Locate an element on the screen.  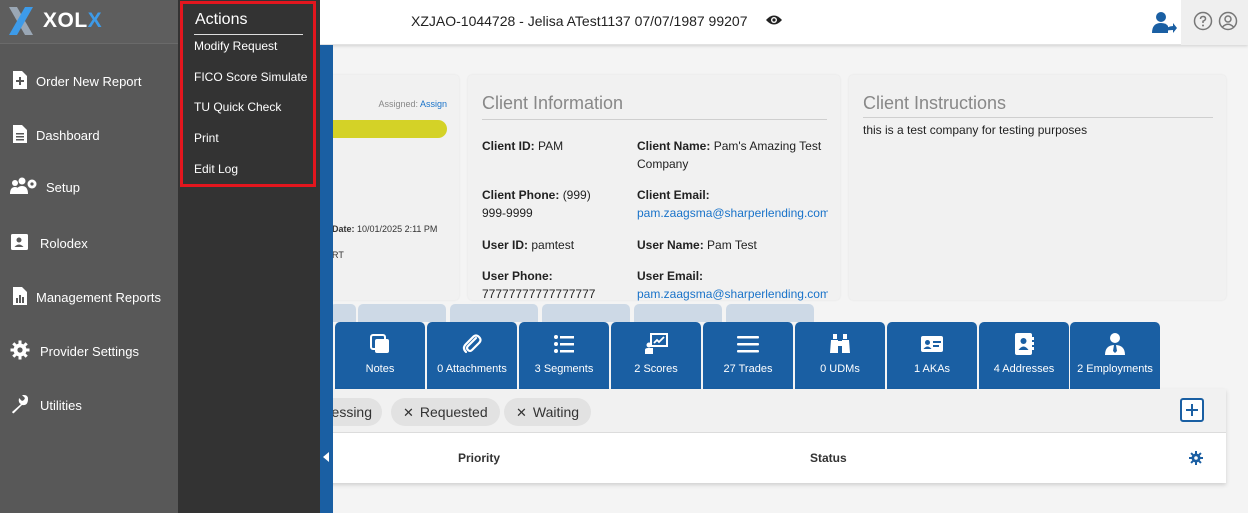
tab-label: 2 Scores is located at coordinates (656, 369).